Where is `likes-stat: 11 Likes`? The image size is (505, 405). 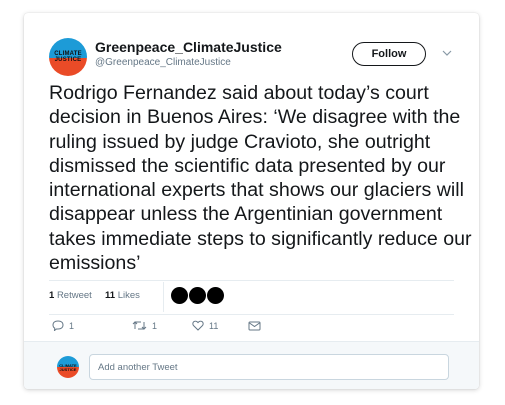 likes-stat: 11 Likes is located at coordinates (122, 295).